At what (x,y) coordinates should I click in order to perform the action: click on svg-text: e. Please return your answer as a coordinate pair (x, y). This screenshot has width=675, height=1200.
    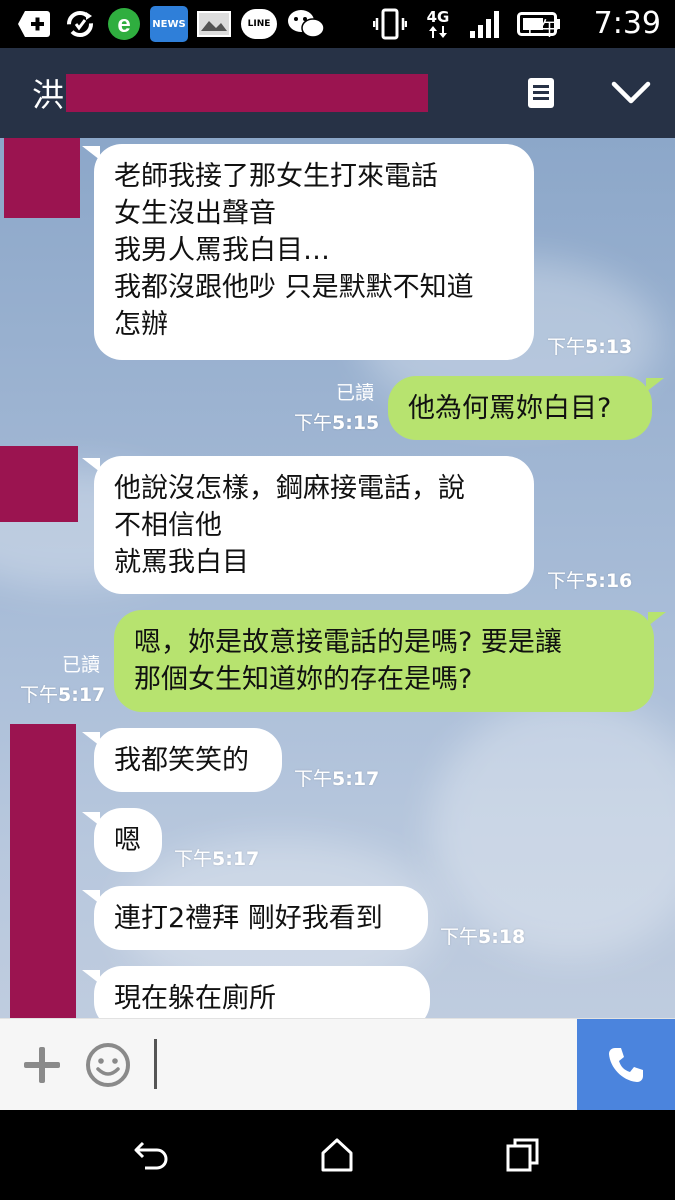
    Looking at the image, I should click on (123, 24).